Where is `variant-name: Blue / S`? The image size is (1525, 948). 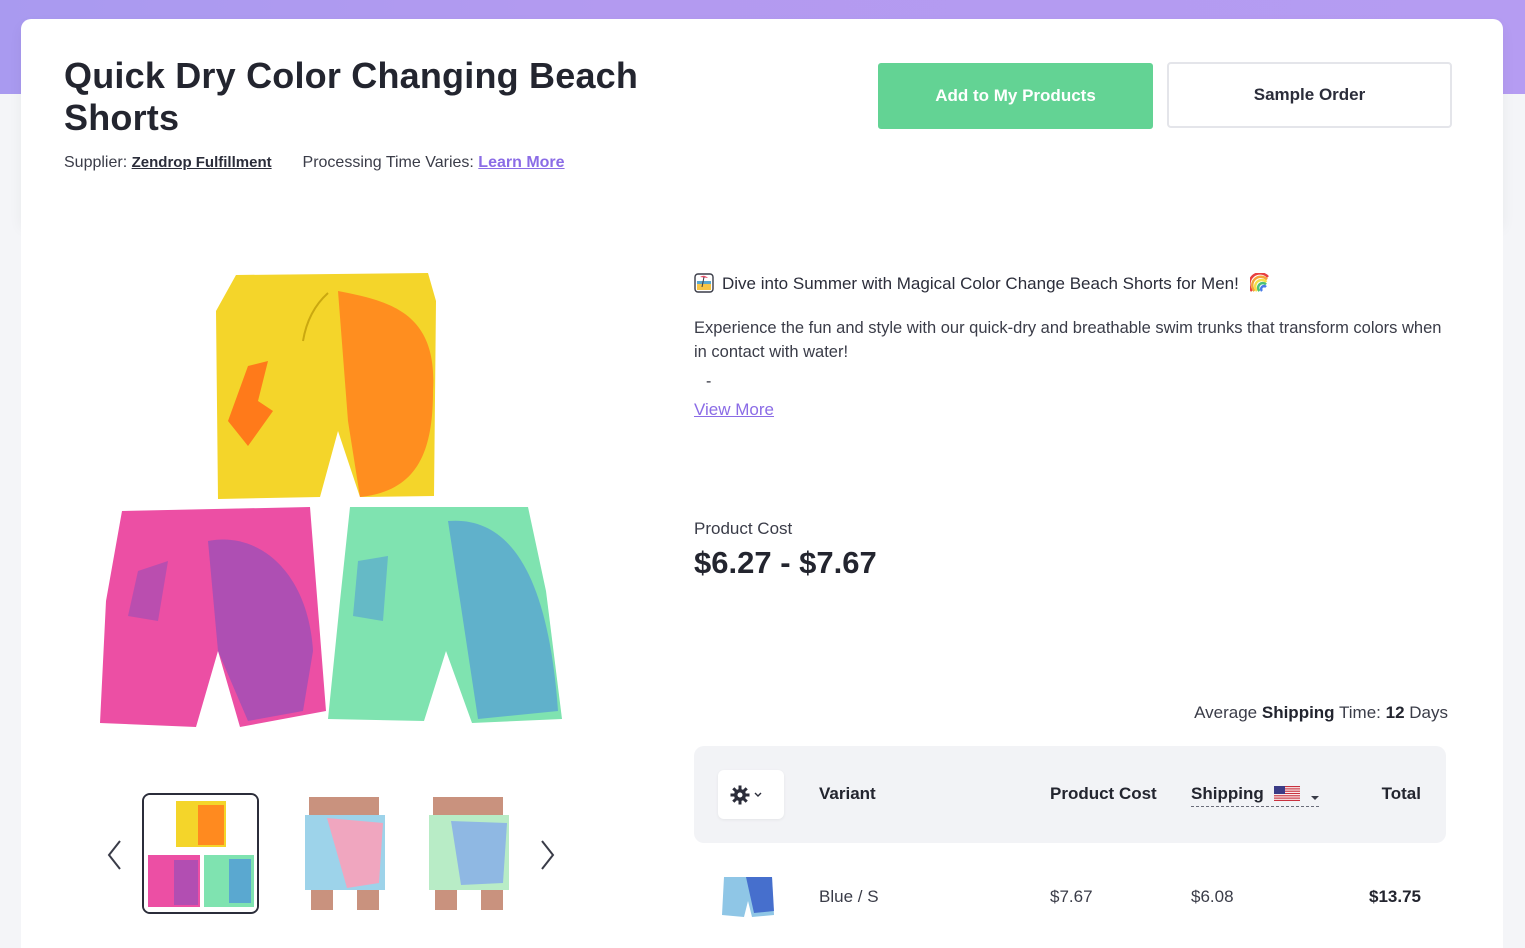
variant-name: Blue / S is located at coordinates (849, 896).